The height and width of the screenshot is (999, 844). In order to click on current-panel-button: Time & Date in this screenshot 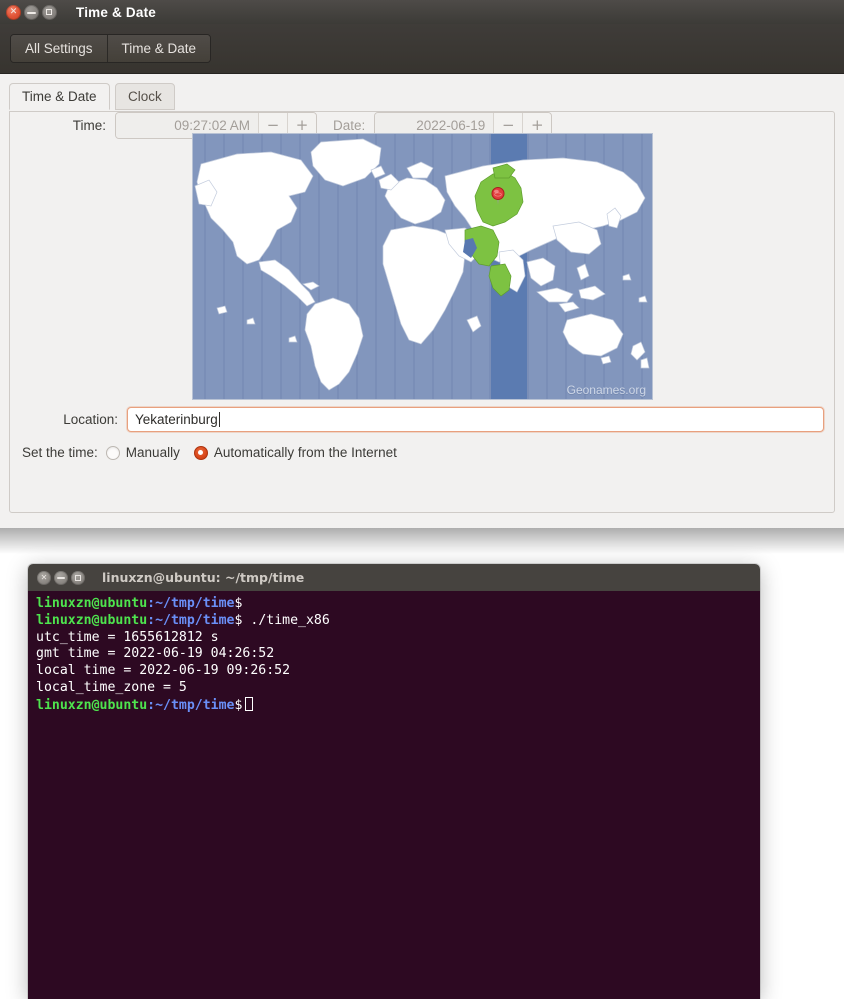, I will do `click(158, 48)`.